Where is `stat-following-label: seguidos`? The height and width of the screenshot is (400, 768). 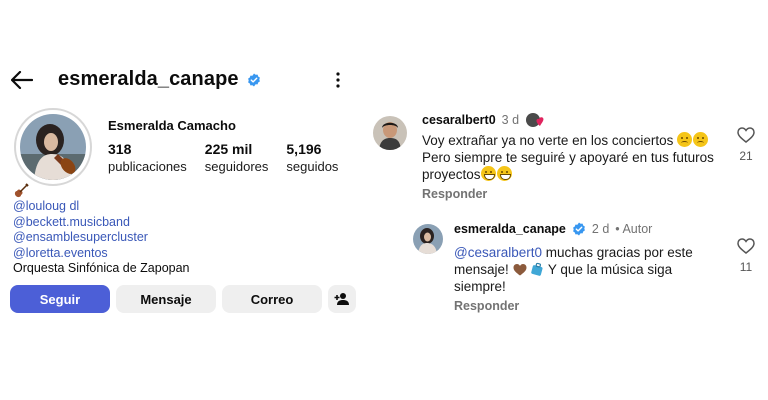
stat-following-label: seguidos is located at coordinates (312, 166).